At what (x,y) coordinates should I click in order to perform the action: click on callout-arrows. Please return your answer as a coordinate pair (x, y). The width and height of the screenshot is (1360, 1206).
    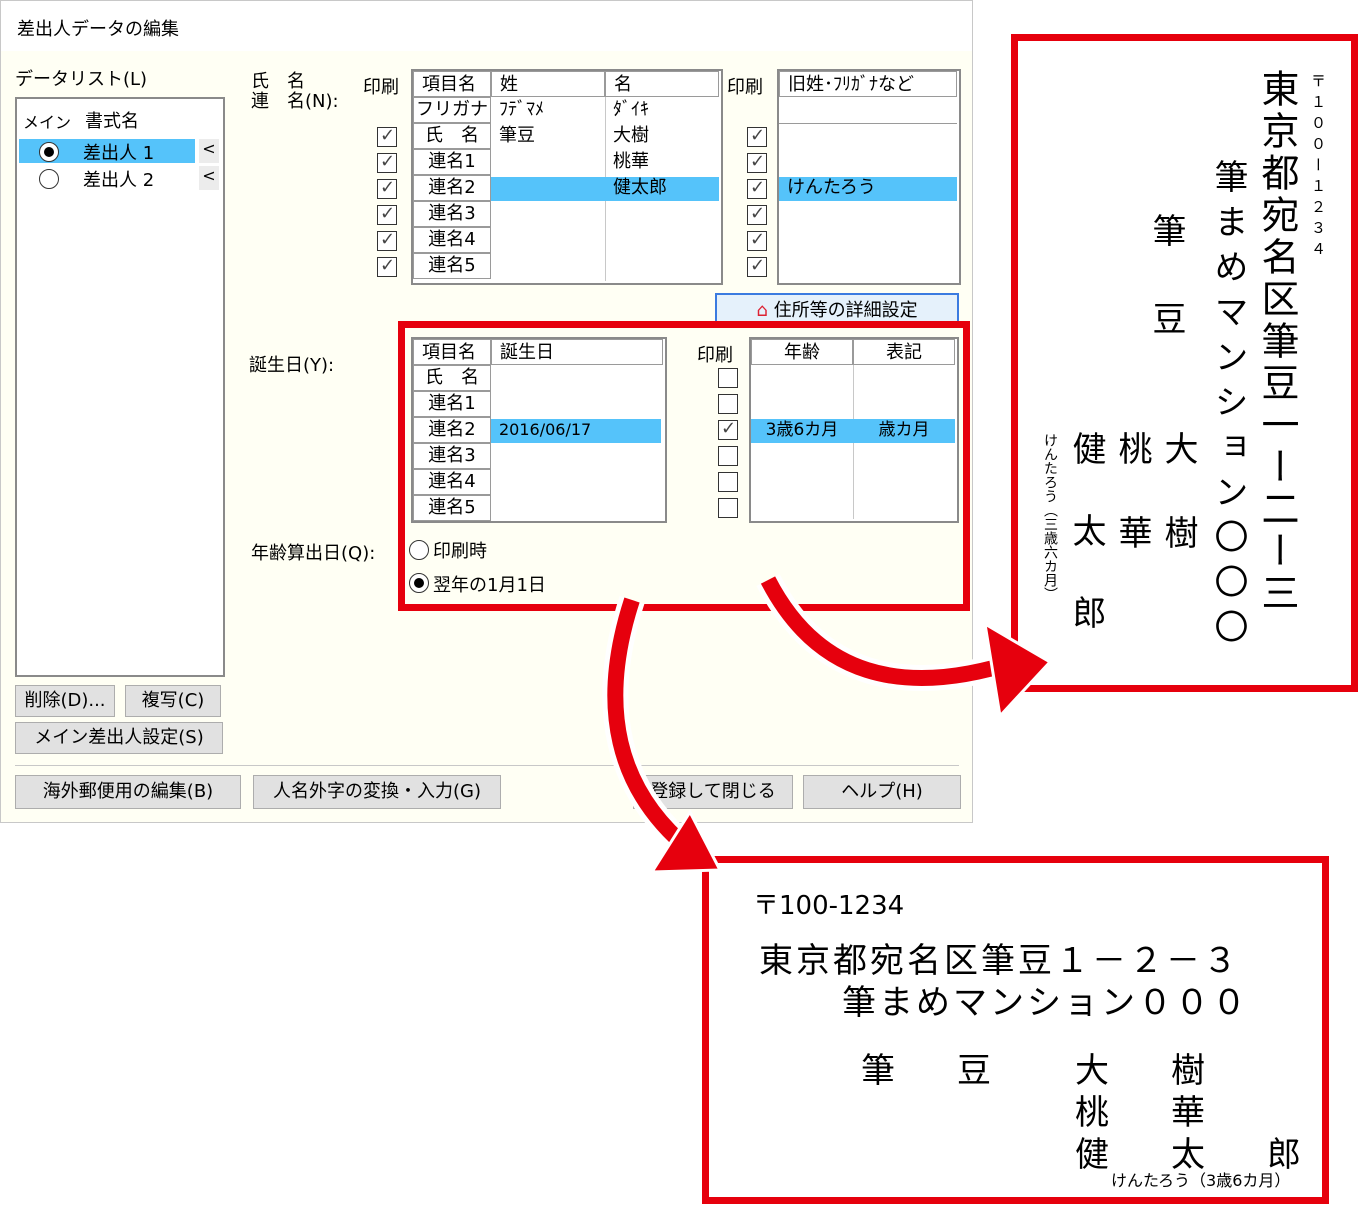
    Looking at the image, I should click on (827, 723).